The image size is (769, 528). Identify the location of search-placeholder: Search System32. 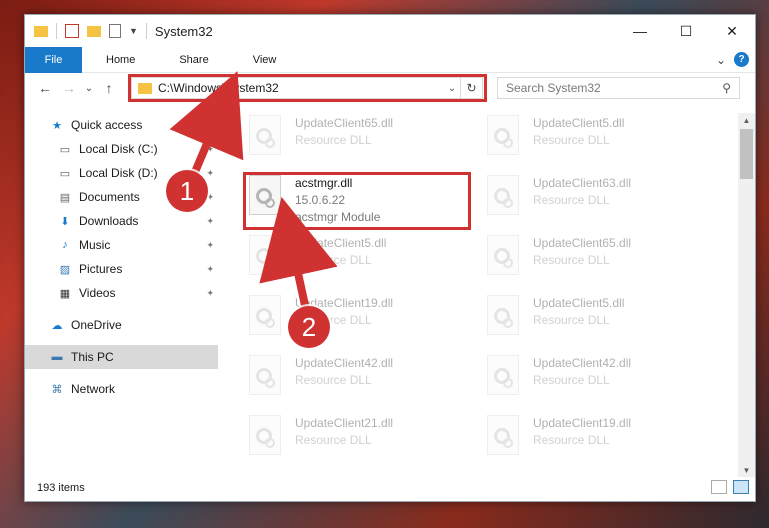
(553, 88).